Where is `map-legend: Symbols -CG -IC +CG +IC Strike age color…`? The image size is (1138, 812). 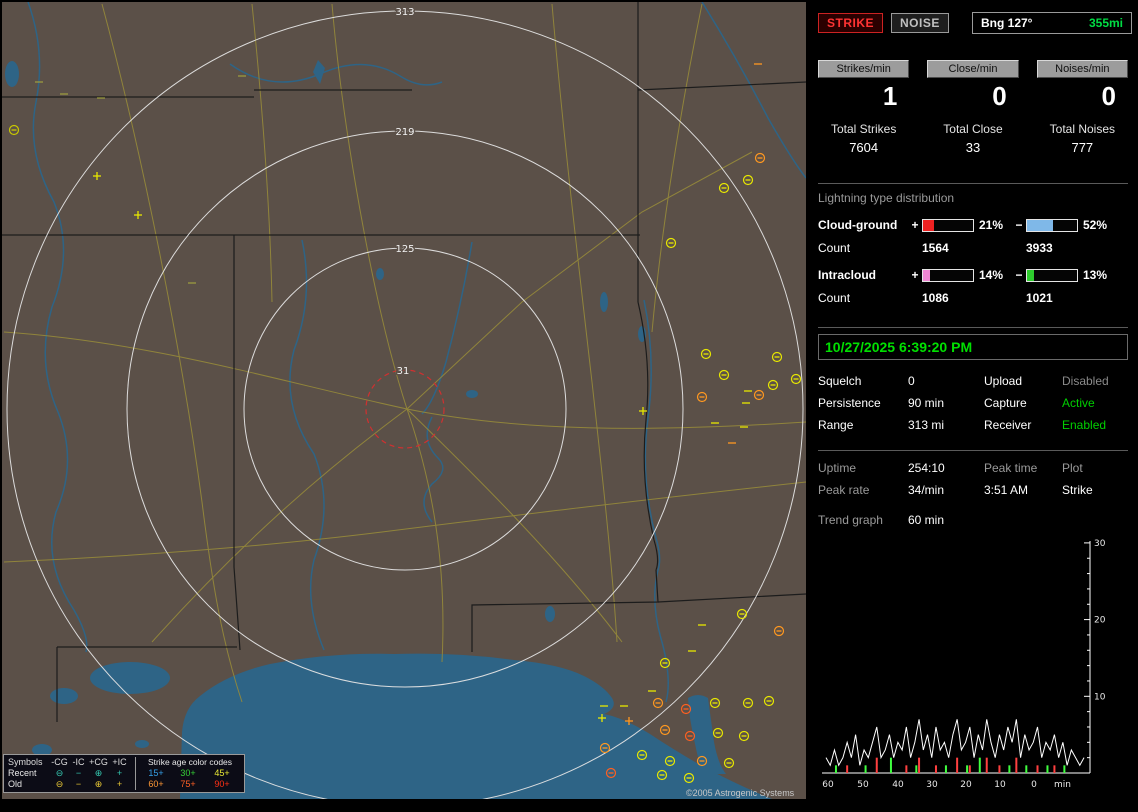
map-legend: Symbols -CG -IC +CG +IC Strike age color… is located at coordinates (124, 773).